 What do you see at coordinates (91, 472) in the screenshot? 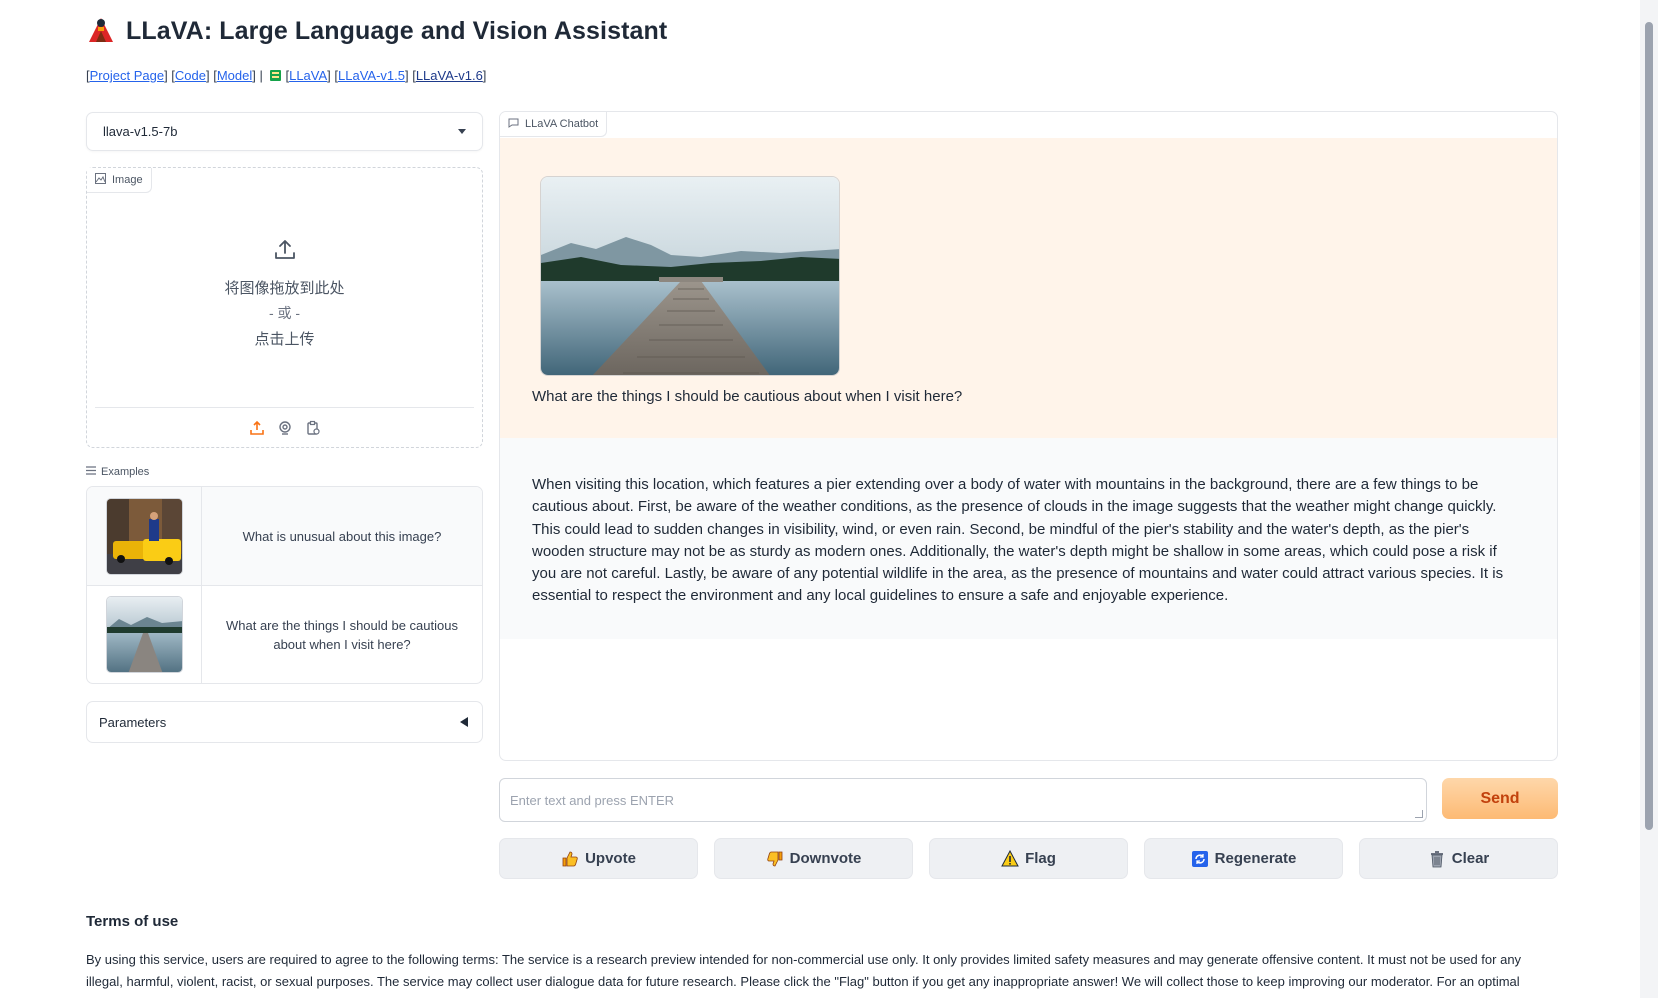
I see `list-icon` at bounding box center [91, 472].